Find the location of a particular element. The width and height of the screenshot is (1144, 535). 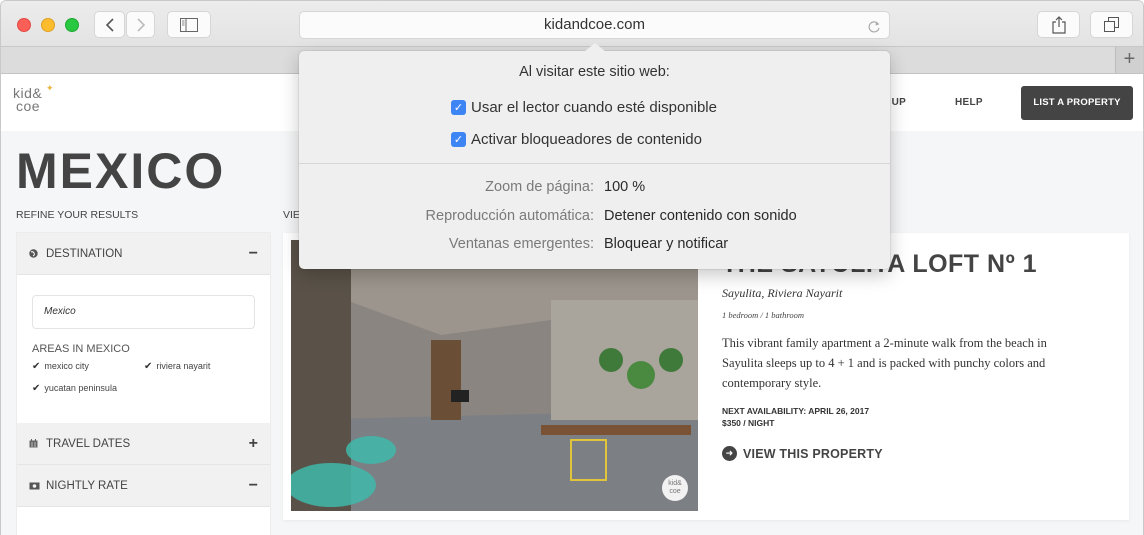

autoplay-select: Detener contenido con sonido is located at coordinates (700, 216).